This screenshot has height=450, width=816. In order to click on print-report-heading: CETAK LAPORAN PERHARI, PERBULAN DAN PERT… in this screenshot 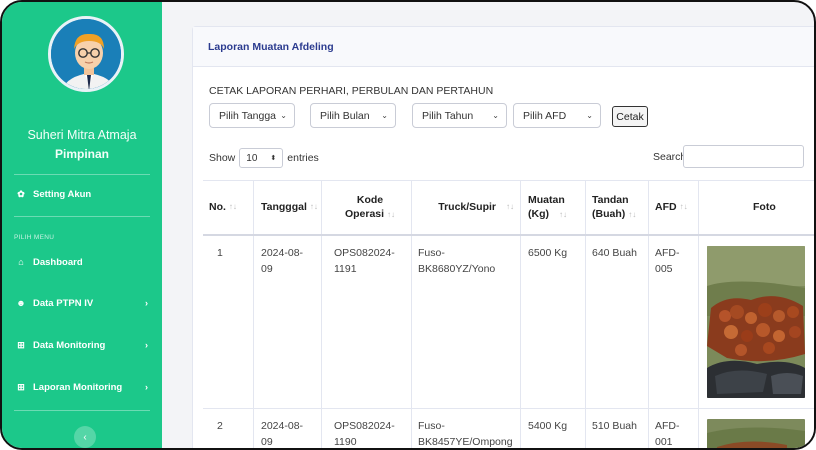, I will do `click(351, 91)`.